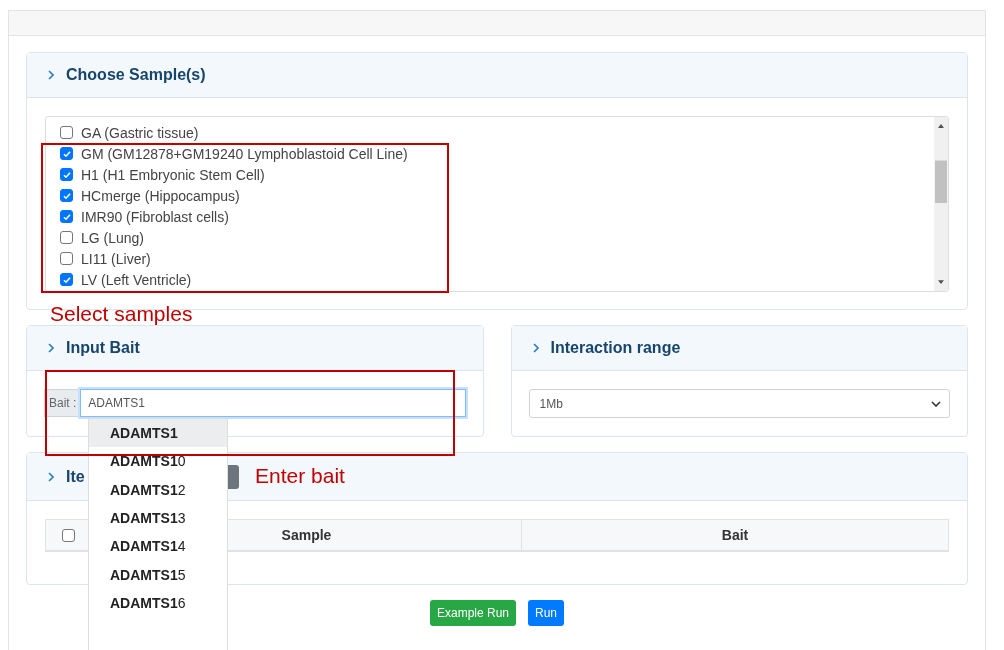  Describe the element at coordinates (735, 535) in the screenshot. I see `column-header: Bait` at that location.